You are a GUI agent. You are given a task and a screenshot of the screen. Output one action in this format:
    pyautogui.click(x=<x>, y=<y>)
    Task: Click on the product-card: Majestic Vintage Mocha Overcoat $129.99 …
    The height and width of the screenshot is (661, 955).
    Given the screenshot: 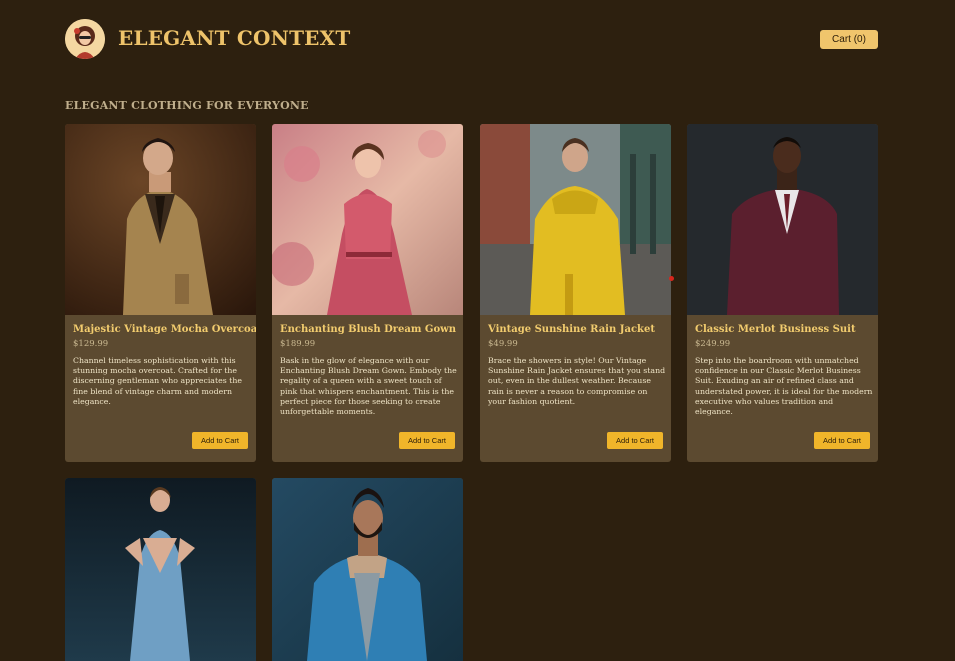 What is the action you would take?
    pyautogui.click(x=160, y=293)
    